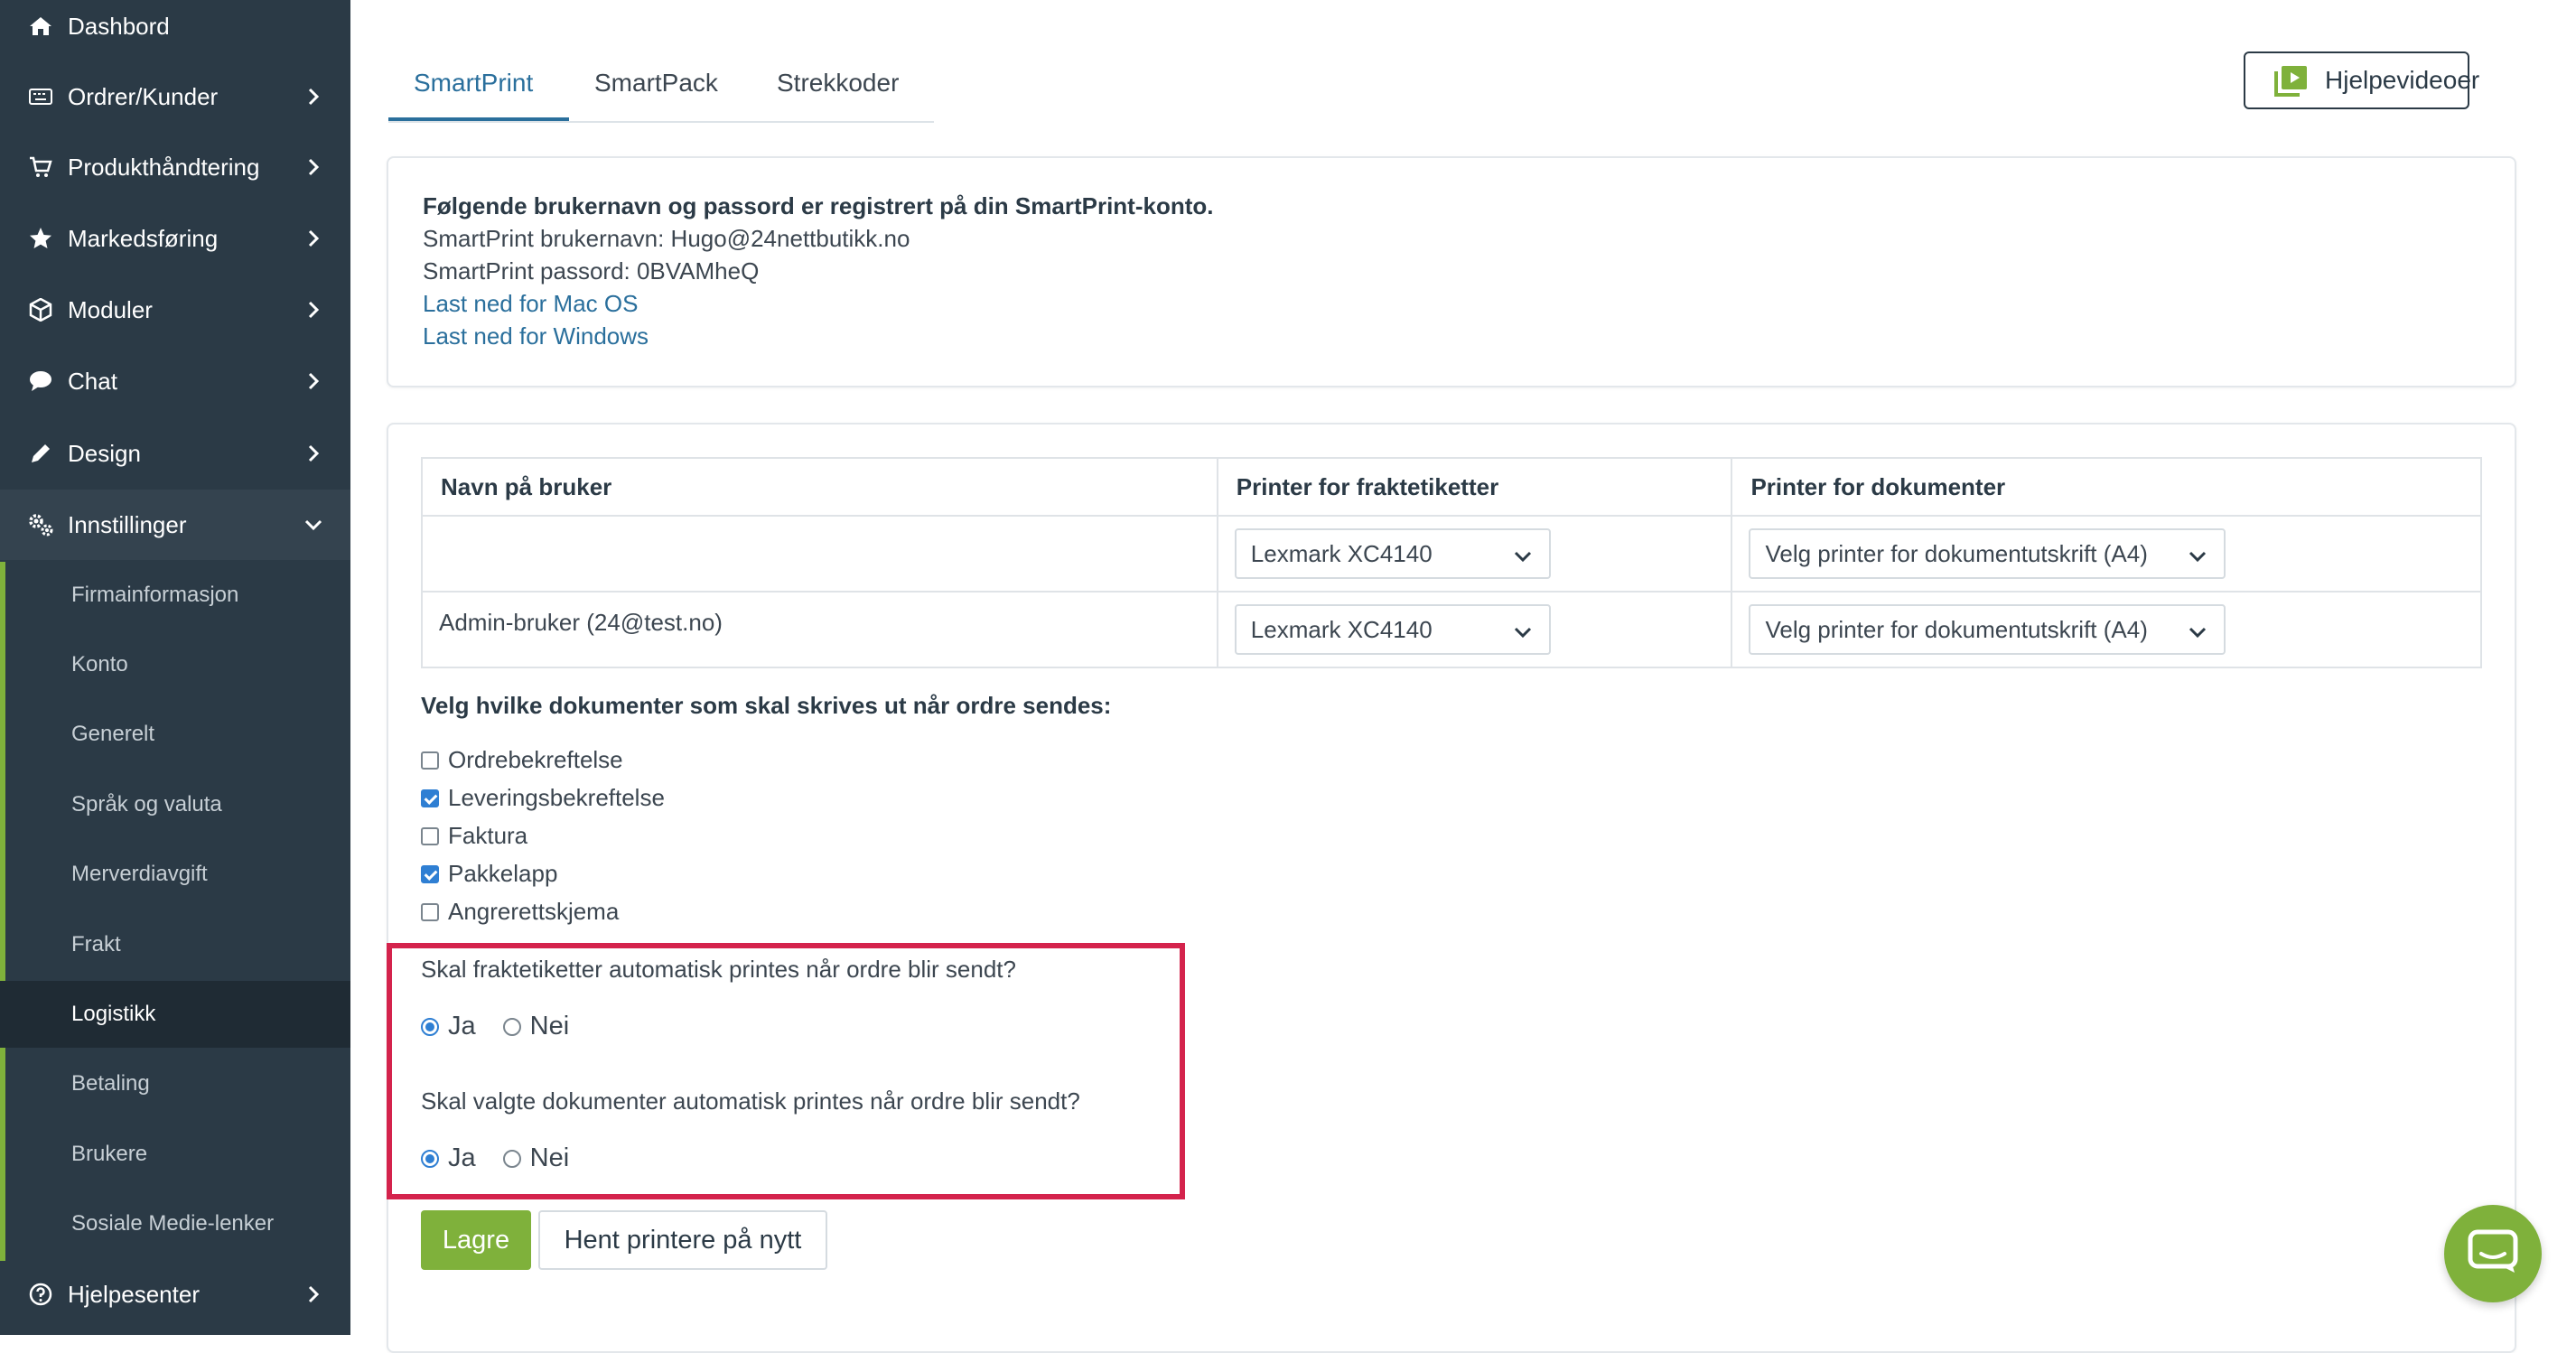 The width and height of the screenshot is (2576, 1353). What do you see at coordinates (479, 119) in the screenshot?
I see `active-tab-indicator` at bounding box center [479, 119].